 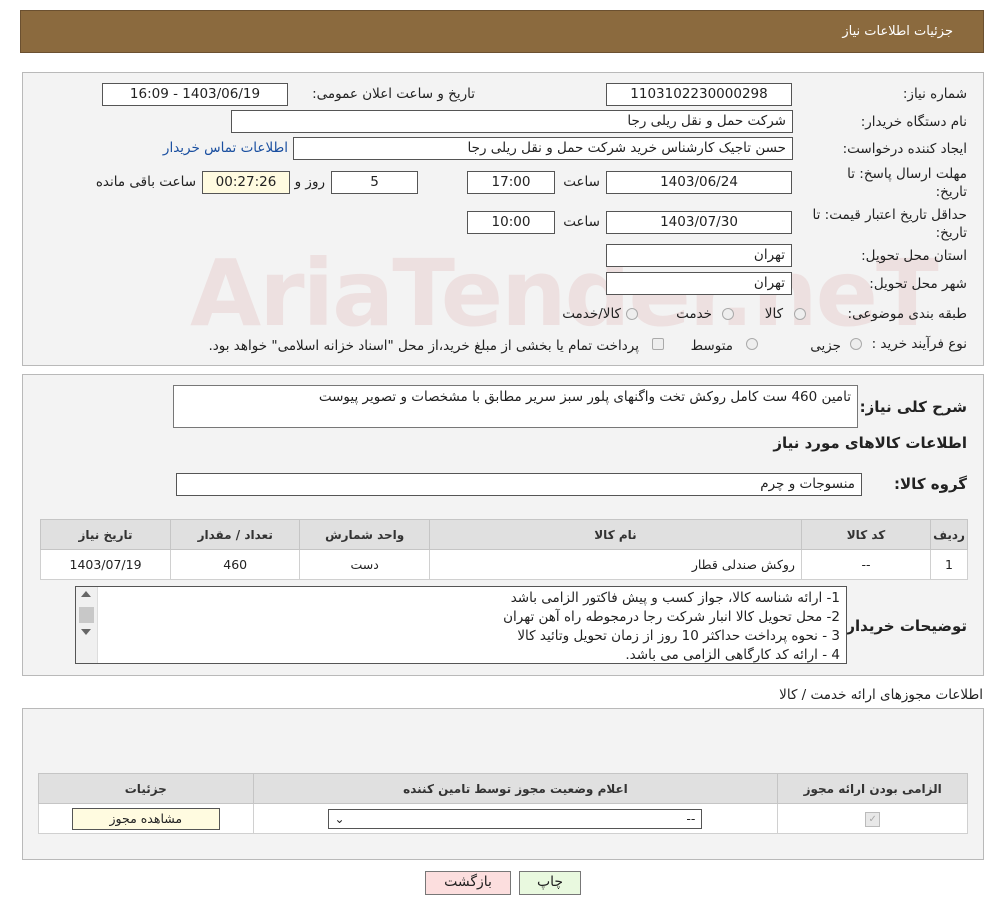 What do you see at coordinates (515, 788) in the screenshot?
I see `col-permit-status: اعلام وضعیت مجوز توسط تامین کننده` at bounding box center [515, 788].